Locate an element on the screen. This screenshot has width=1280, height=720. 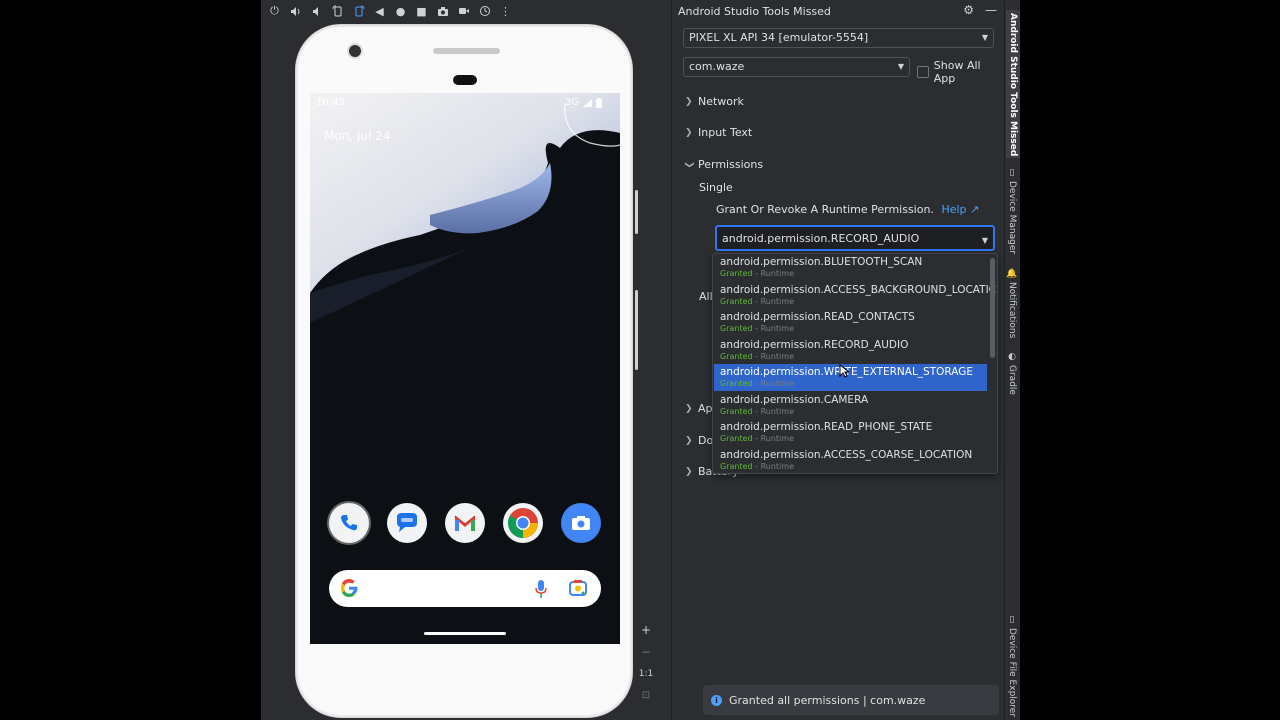
toast-message: Granted all permissions | com.waze is located at coordinates (827, 700).